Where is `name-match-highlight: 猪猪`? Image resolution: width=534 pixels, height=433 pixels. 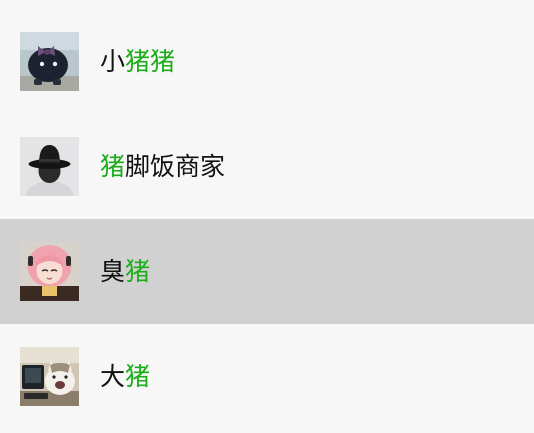 name-match-highlight: 猪猪 is located at coordinates (150, 61).